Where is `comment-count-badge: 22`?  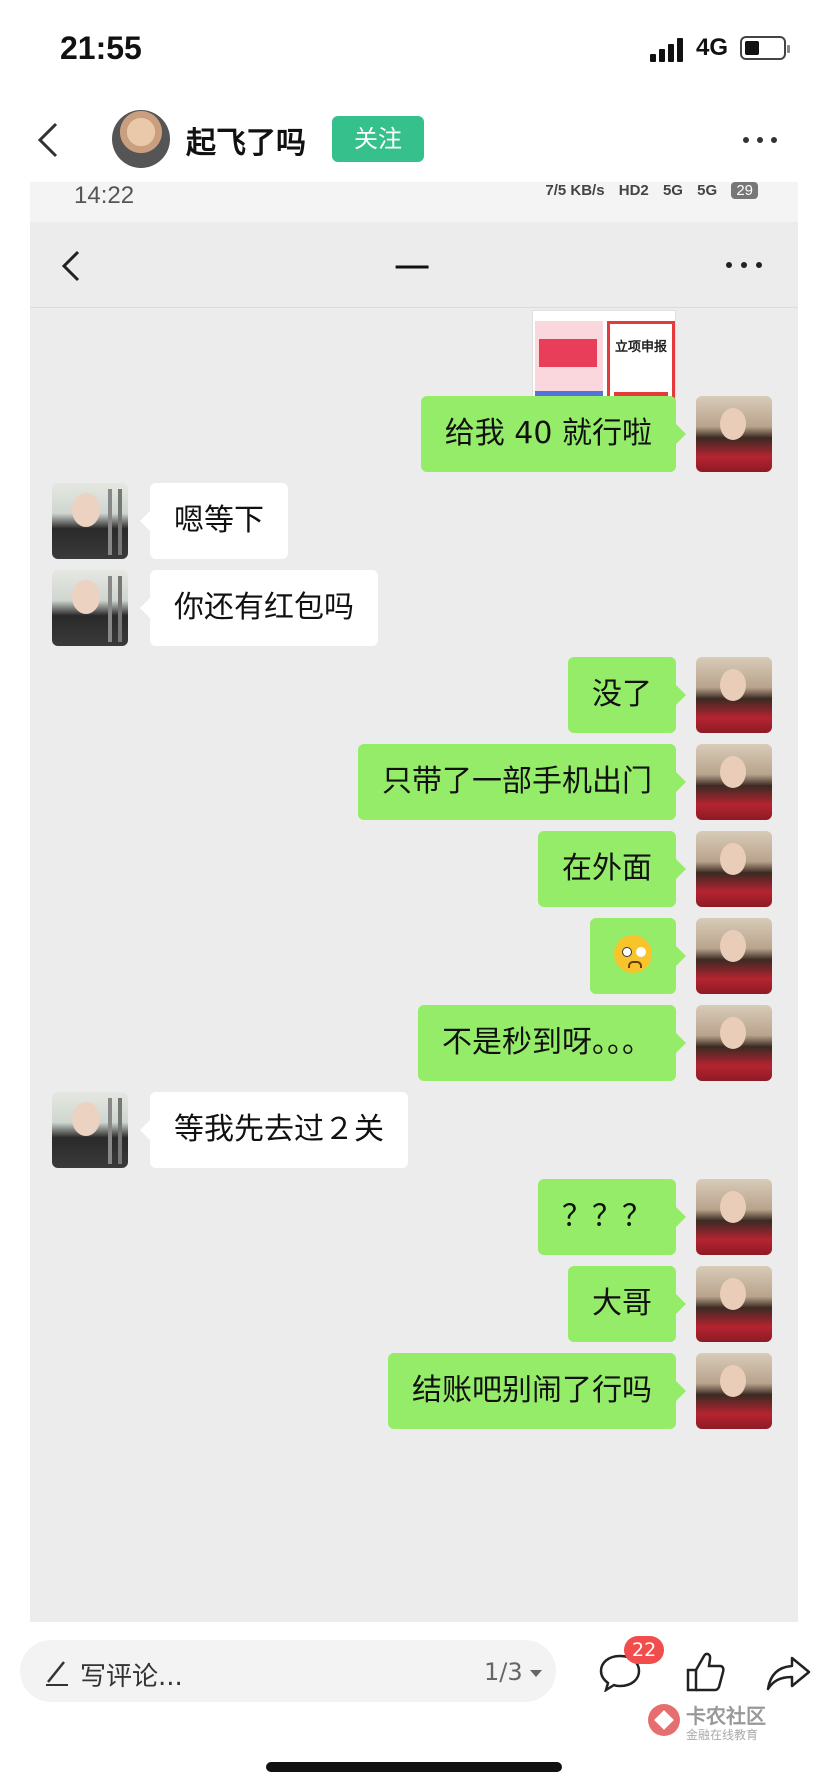 comment-count-badge: 22 is located at coordinates (644, 1650).